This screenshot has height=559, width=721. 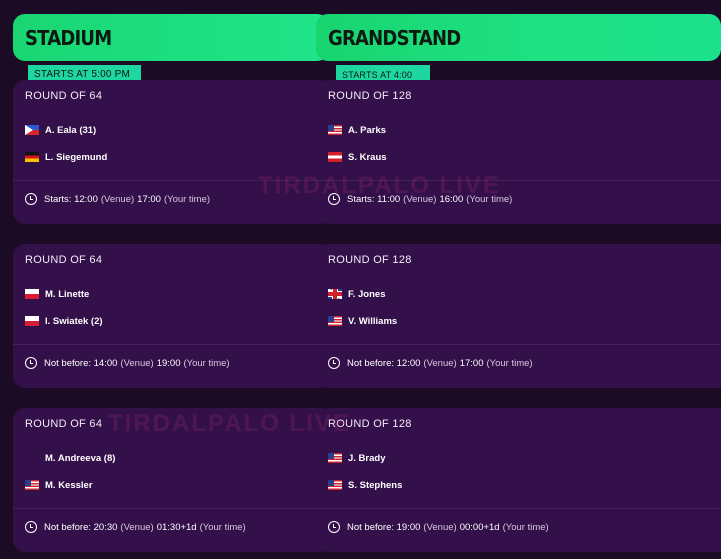 I want to click on match-time: Not before: 14:00 (Venue) 19:00 (Your time), so click(x=129, y=363).